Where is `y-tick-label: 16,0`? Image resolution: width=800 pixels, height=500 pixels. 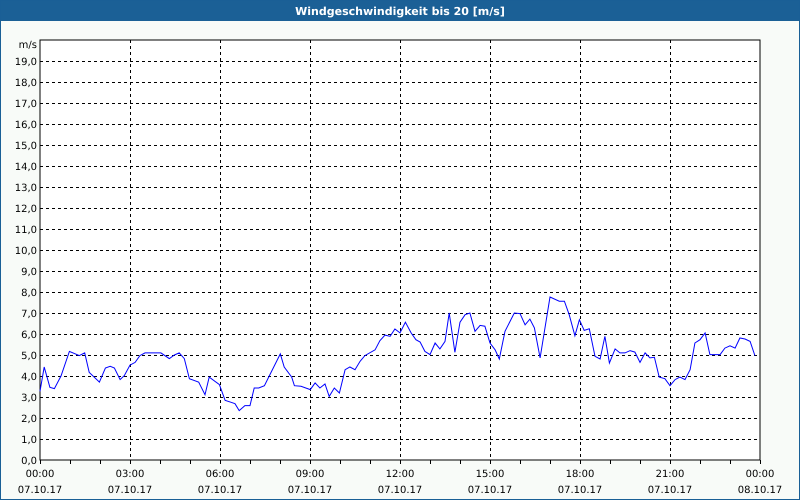
y-tick-label: 16,0 is located at coordinates (25, 125).